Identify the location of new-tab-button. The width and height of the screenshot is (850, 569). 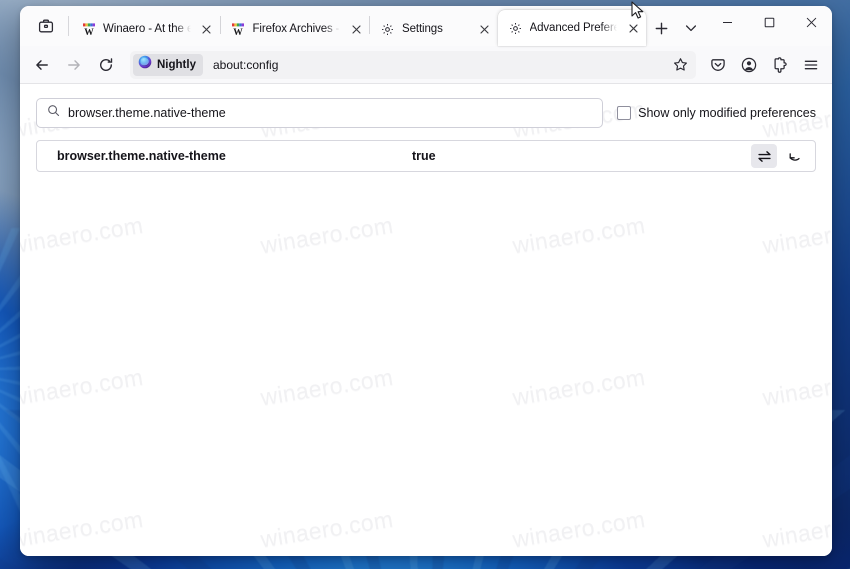
(661, 28).